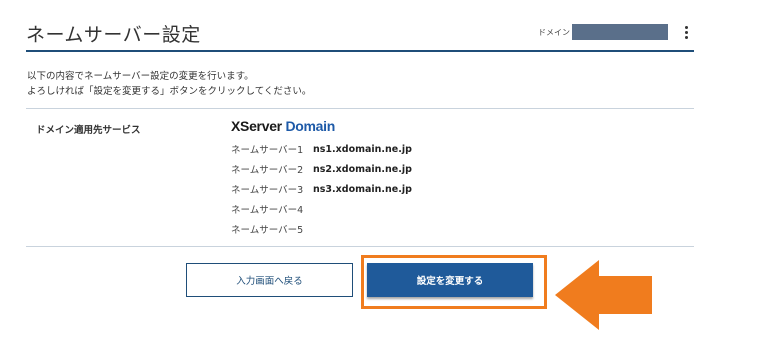  I want to click on back-to-input-button: 入力画面へ戻る, so click(269, 280).